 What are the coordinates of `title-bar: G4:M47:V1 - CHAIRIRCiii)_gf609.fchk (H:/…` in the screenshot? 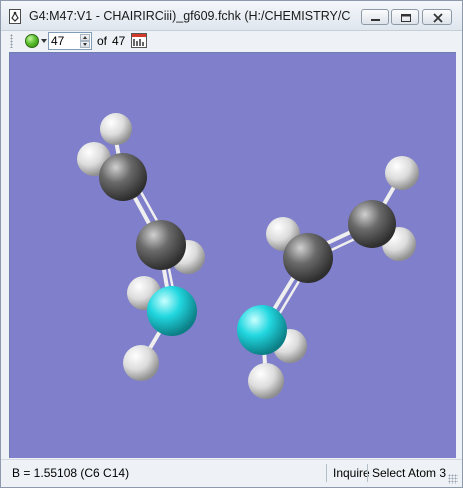 It's located at (231, 16).